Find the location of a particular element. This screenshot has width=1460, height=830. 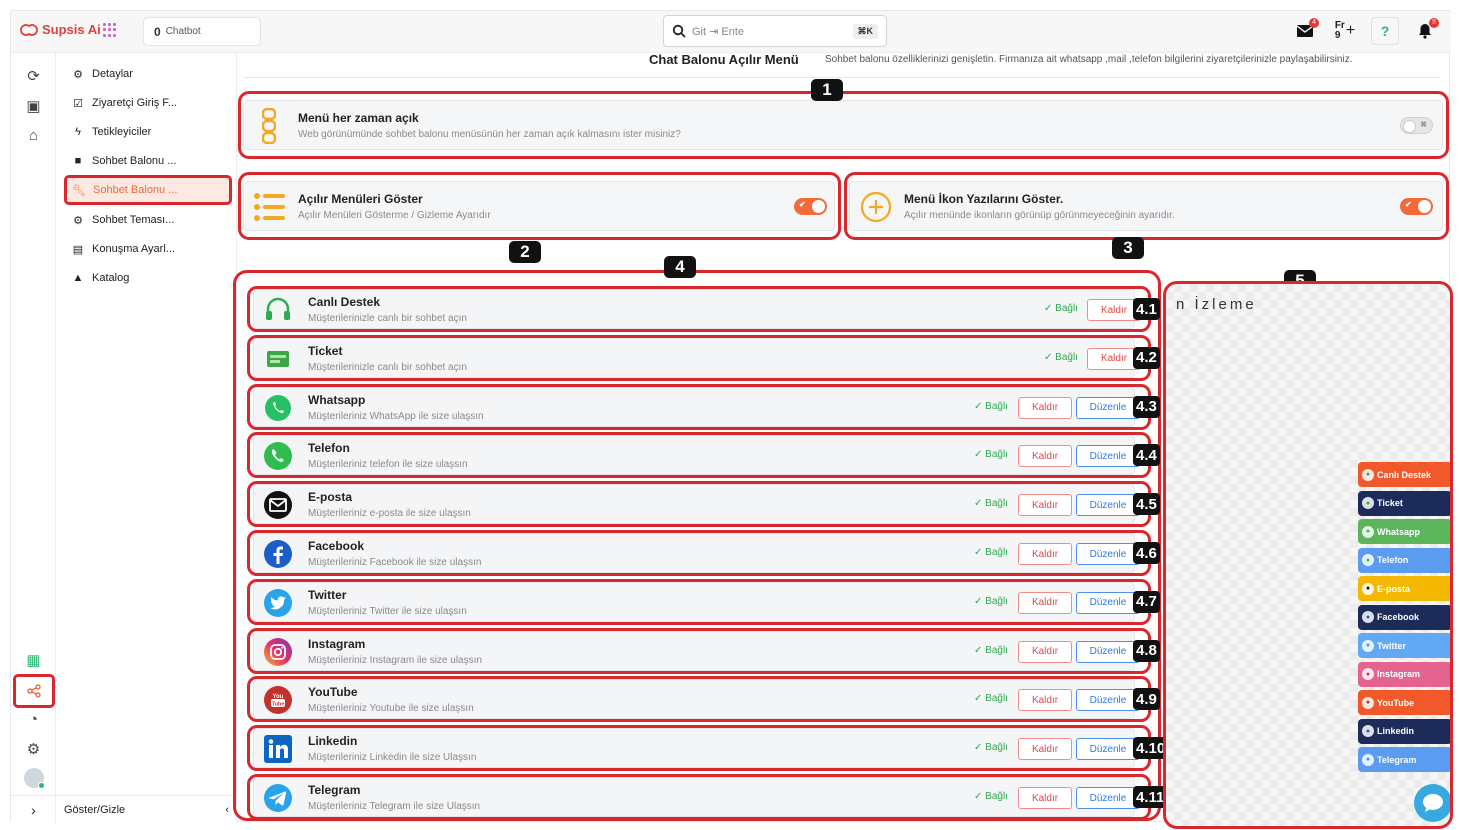

search-input: Git ⇥ Ente ⌘K is located at coordinates (775, 31).